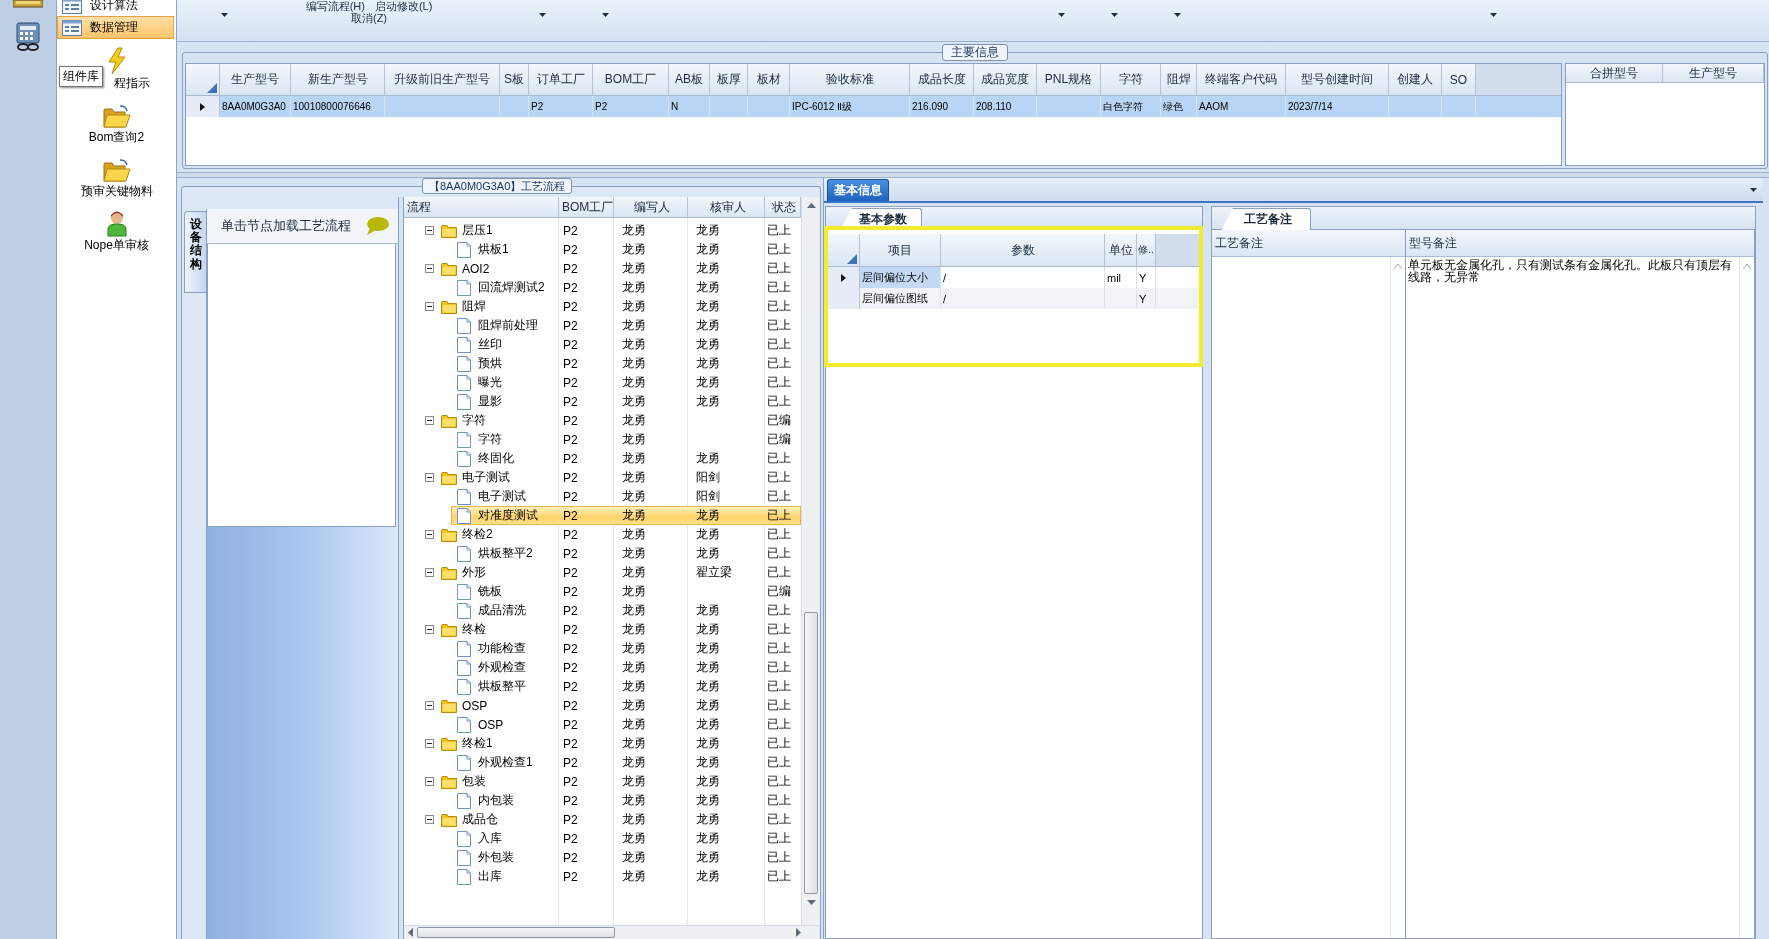 This screenshot has height=939, width=1769. Describe the element at coordinates (496, 458) in the screenshot. I see `tree-node: 终固化` at that location.